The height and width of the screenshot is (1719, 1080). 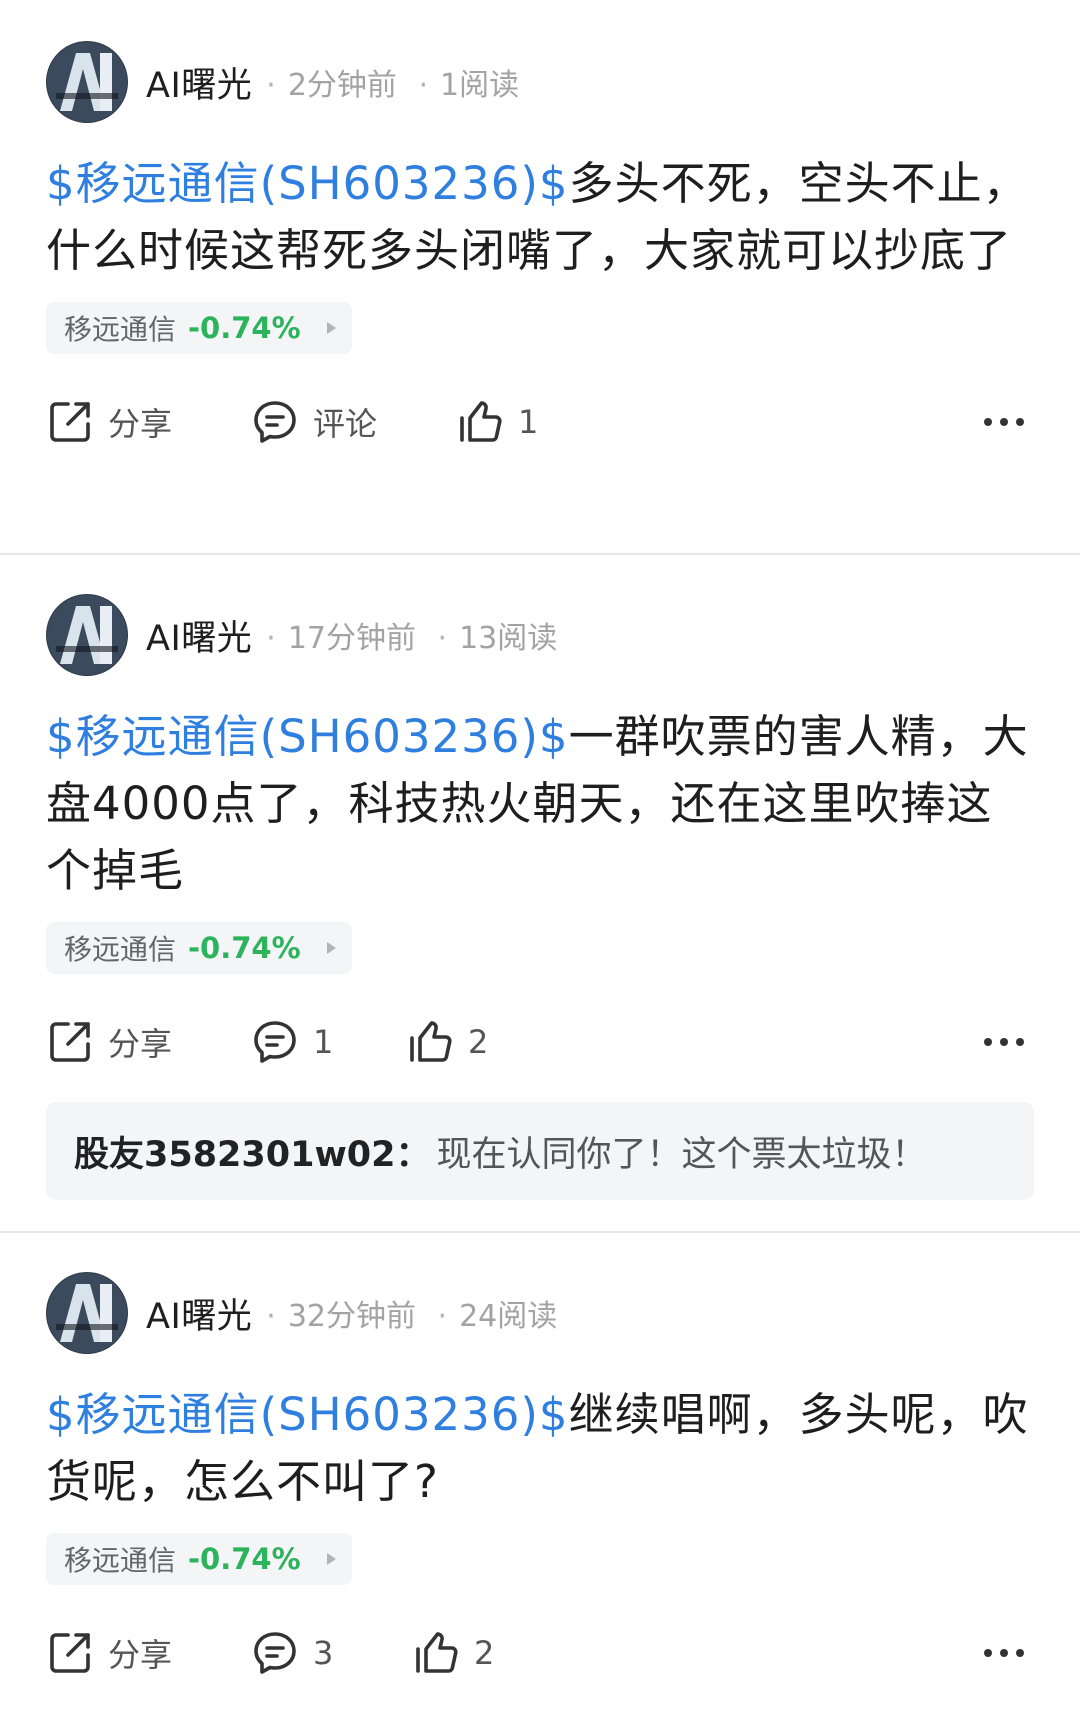 I want to click on reply-text: 现在认同你了！这个票太垃圾！, so click(x=681, y=1154).